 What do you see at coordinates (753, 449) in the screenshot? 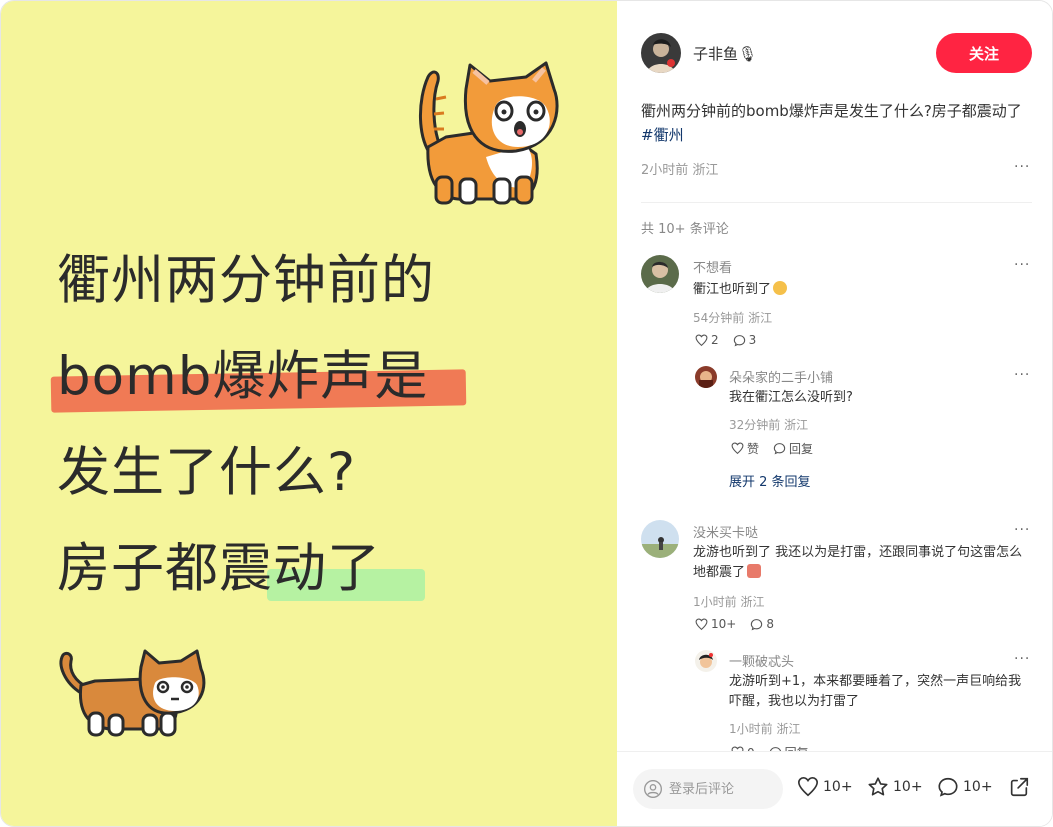
I see `like-label: 赞` at bounding box center [753, 449].